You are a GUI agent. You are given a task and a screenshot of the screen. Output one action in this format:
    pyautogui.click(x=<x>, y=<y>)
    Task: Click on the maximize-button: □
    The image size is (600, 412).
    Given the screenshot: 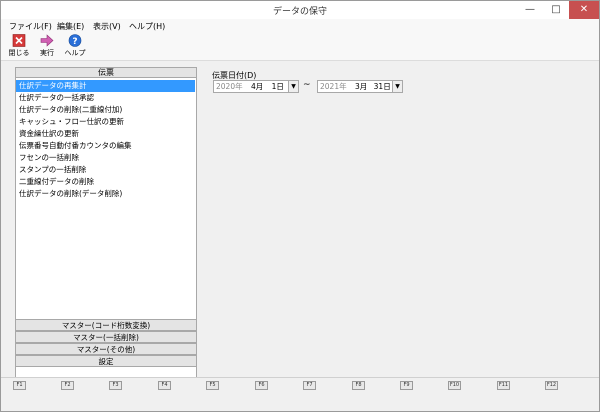 What is the action you would take?
    pyautogui.click(x=556, y=10)
    